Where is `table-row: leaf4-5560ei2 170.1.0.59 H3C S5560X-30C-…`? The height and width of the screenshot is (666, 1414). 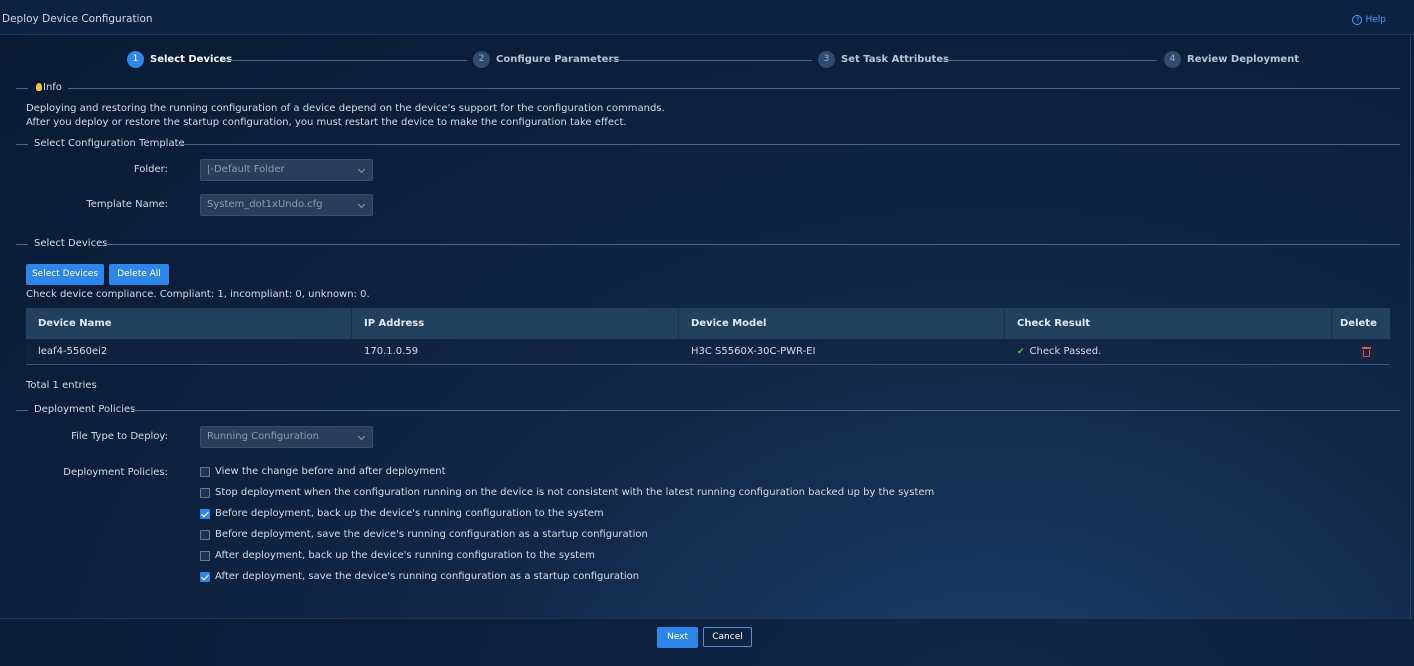
table-row: leaf4-5560ei2 170.1.0.59 H3C S5560X-30C-… is located at coordinates (708, 352).